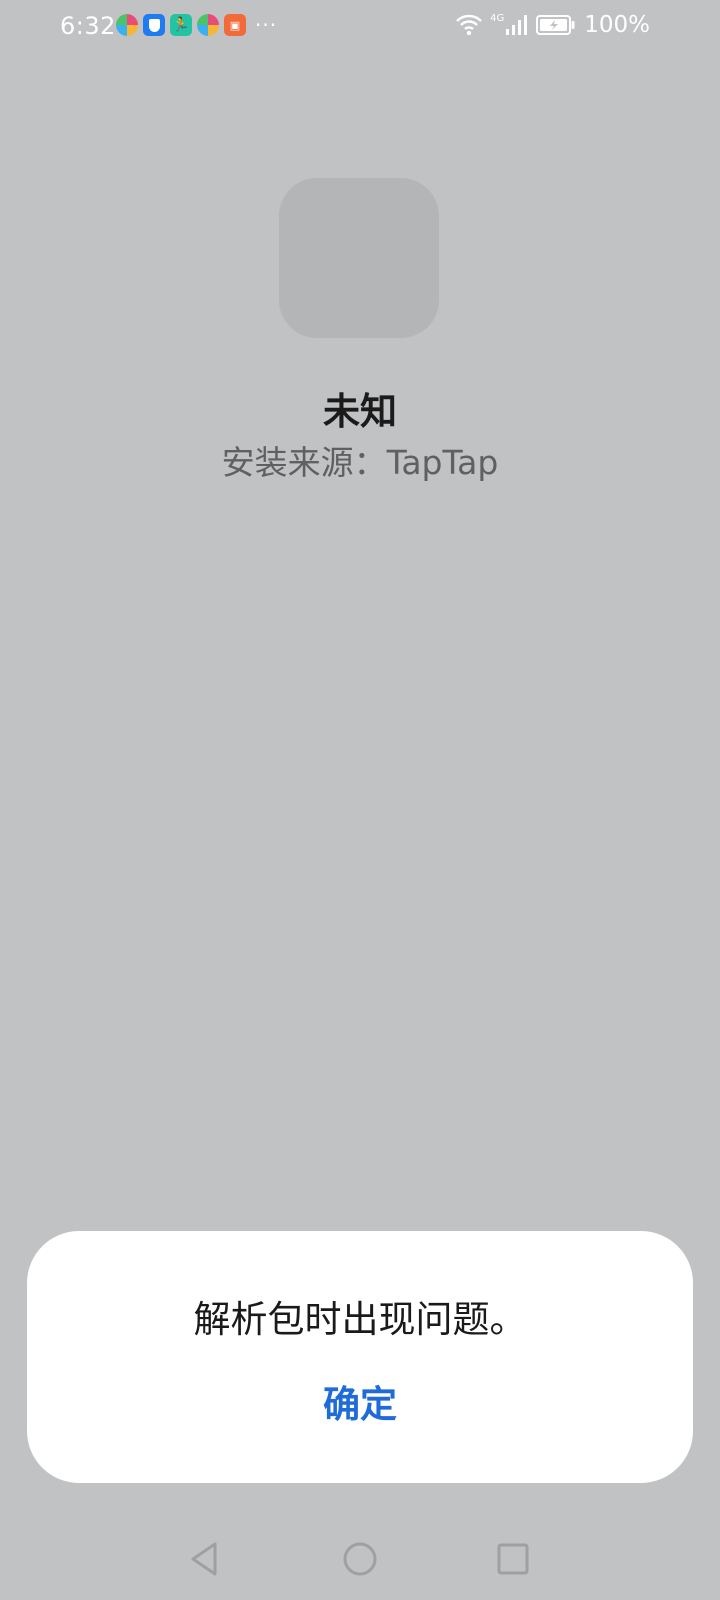  Describe the element at coordinates (235, 25) in the screenshot. I see `shopping-bag-icon: ▣` at that location.